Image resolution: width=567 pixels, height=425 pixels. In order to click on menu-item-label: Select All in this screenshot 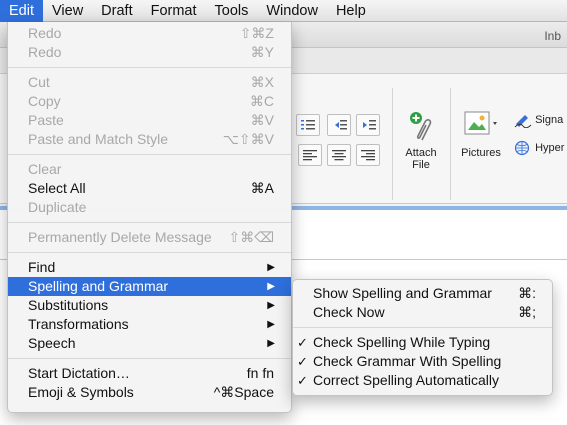, I will do `click(57, 188)`.